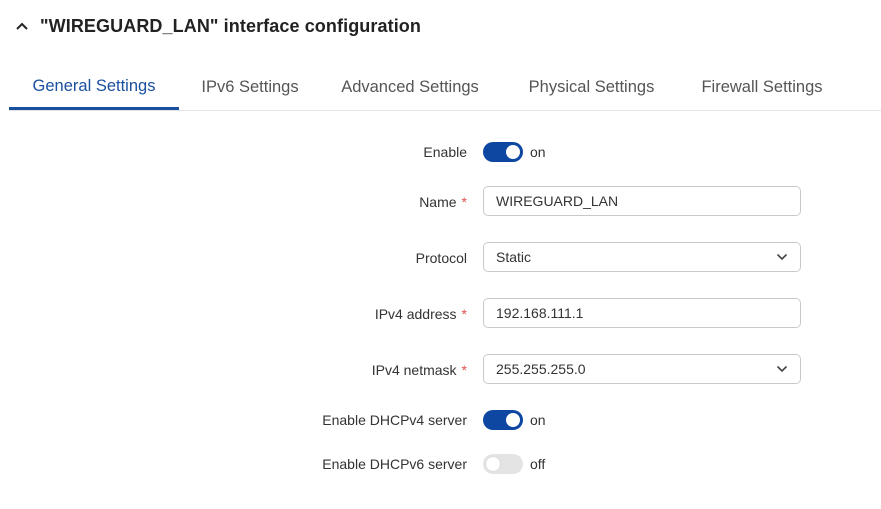 The width and height of the screenshot is (881, 509). I want to click on tab-physical-settings: Physical Settings, so click(591, 87).